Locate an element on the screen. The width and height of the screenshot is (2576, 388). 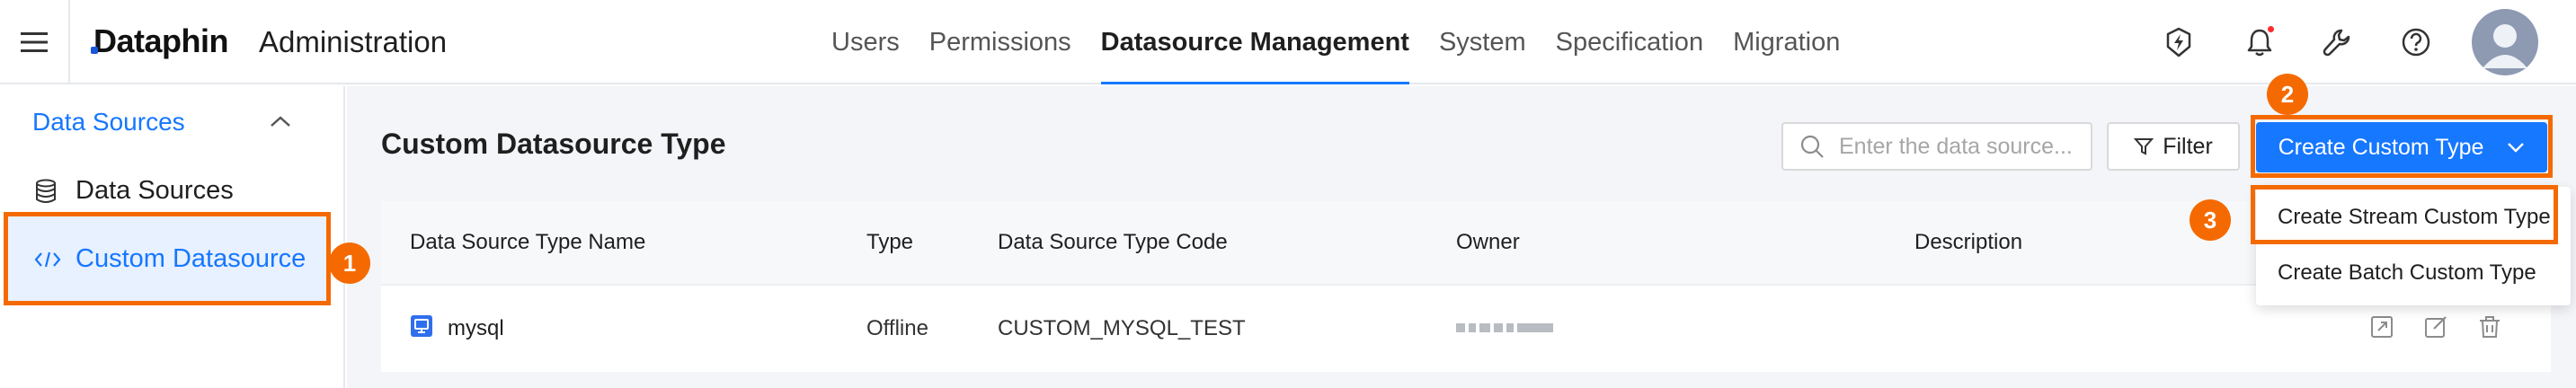
delete-icon is located at coordinates (2490, 327).